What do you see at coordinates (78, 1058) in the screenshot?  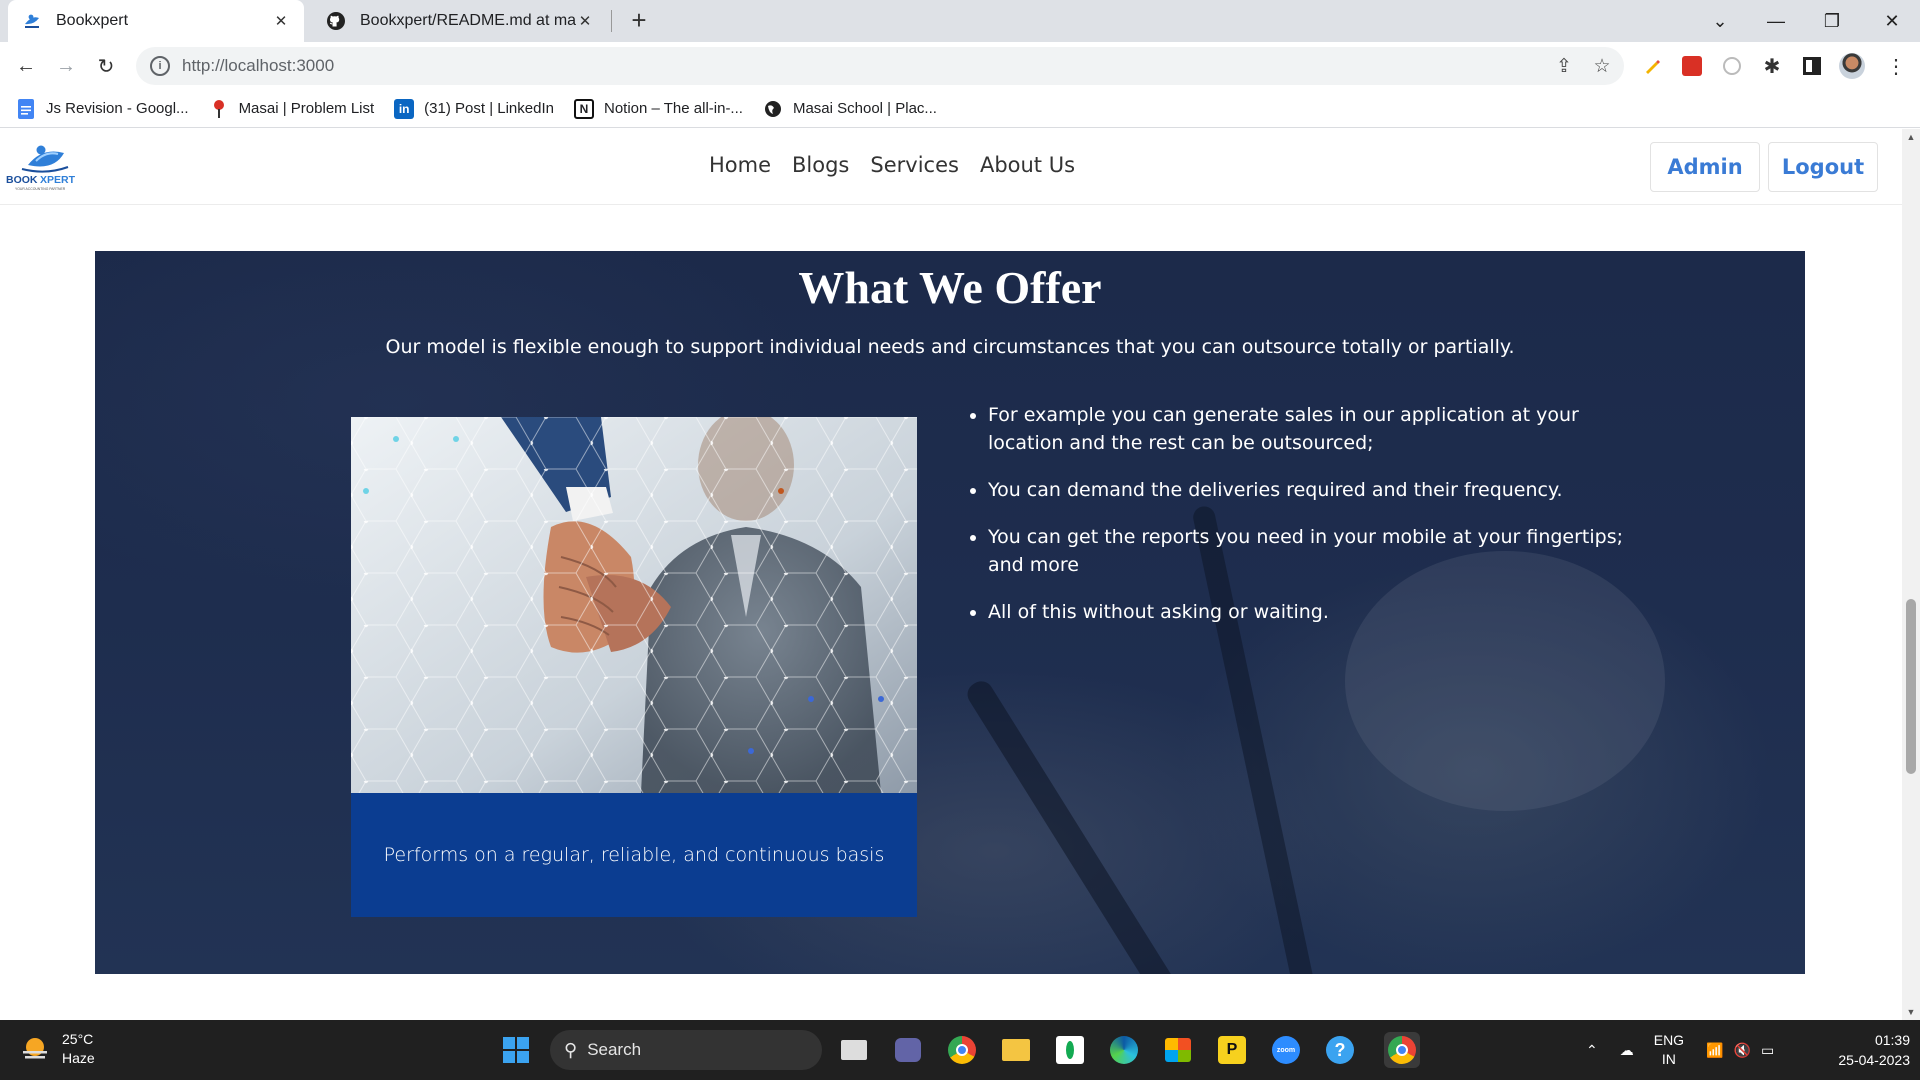 I see `weather-condition: Haze` at bounding box center [78, 1058].